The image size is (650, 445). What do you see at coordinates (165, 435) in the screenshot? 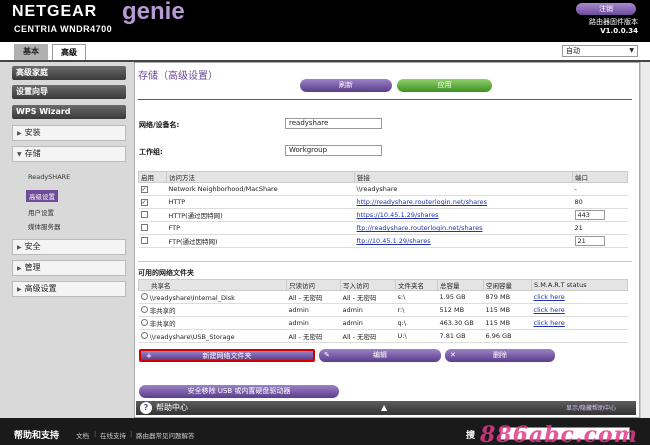
I see `footer-link-faq: 路由器常见问题解答` at bounding box center [165, 435].